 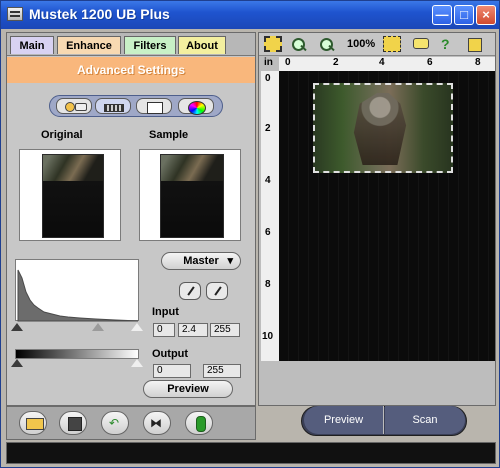 I want to click on original-thumbnail, so click(x=73, y=196).